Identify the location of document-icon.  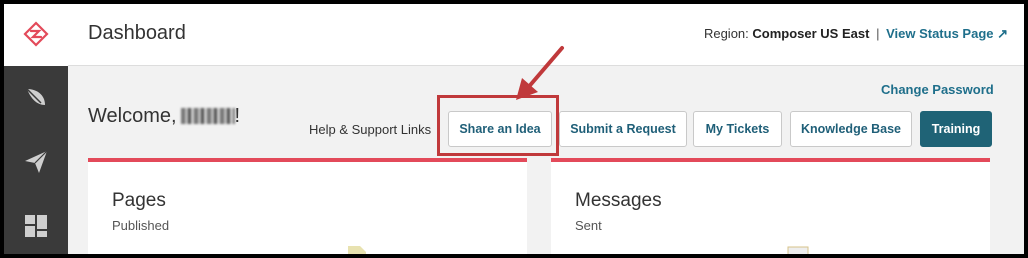
(357, 250).